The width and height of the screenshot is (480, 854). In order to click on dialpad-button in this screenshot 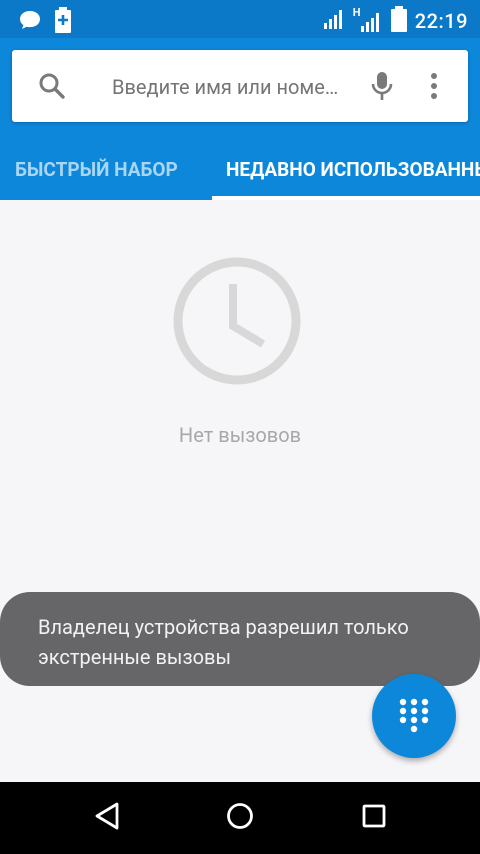, I will do `click(414, 716)`.